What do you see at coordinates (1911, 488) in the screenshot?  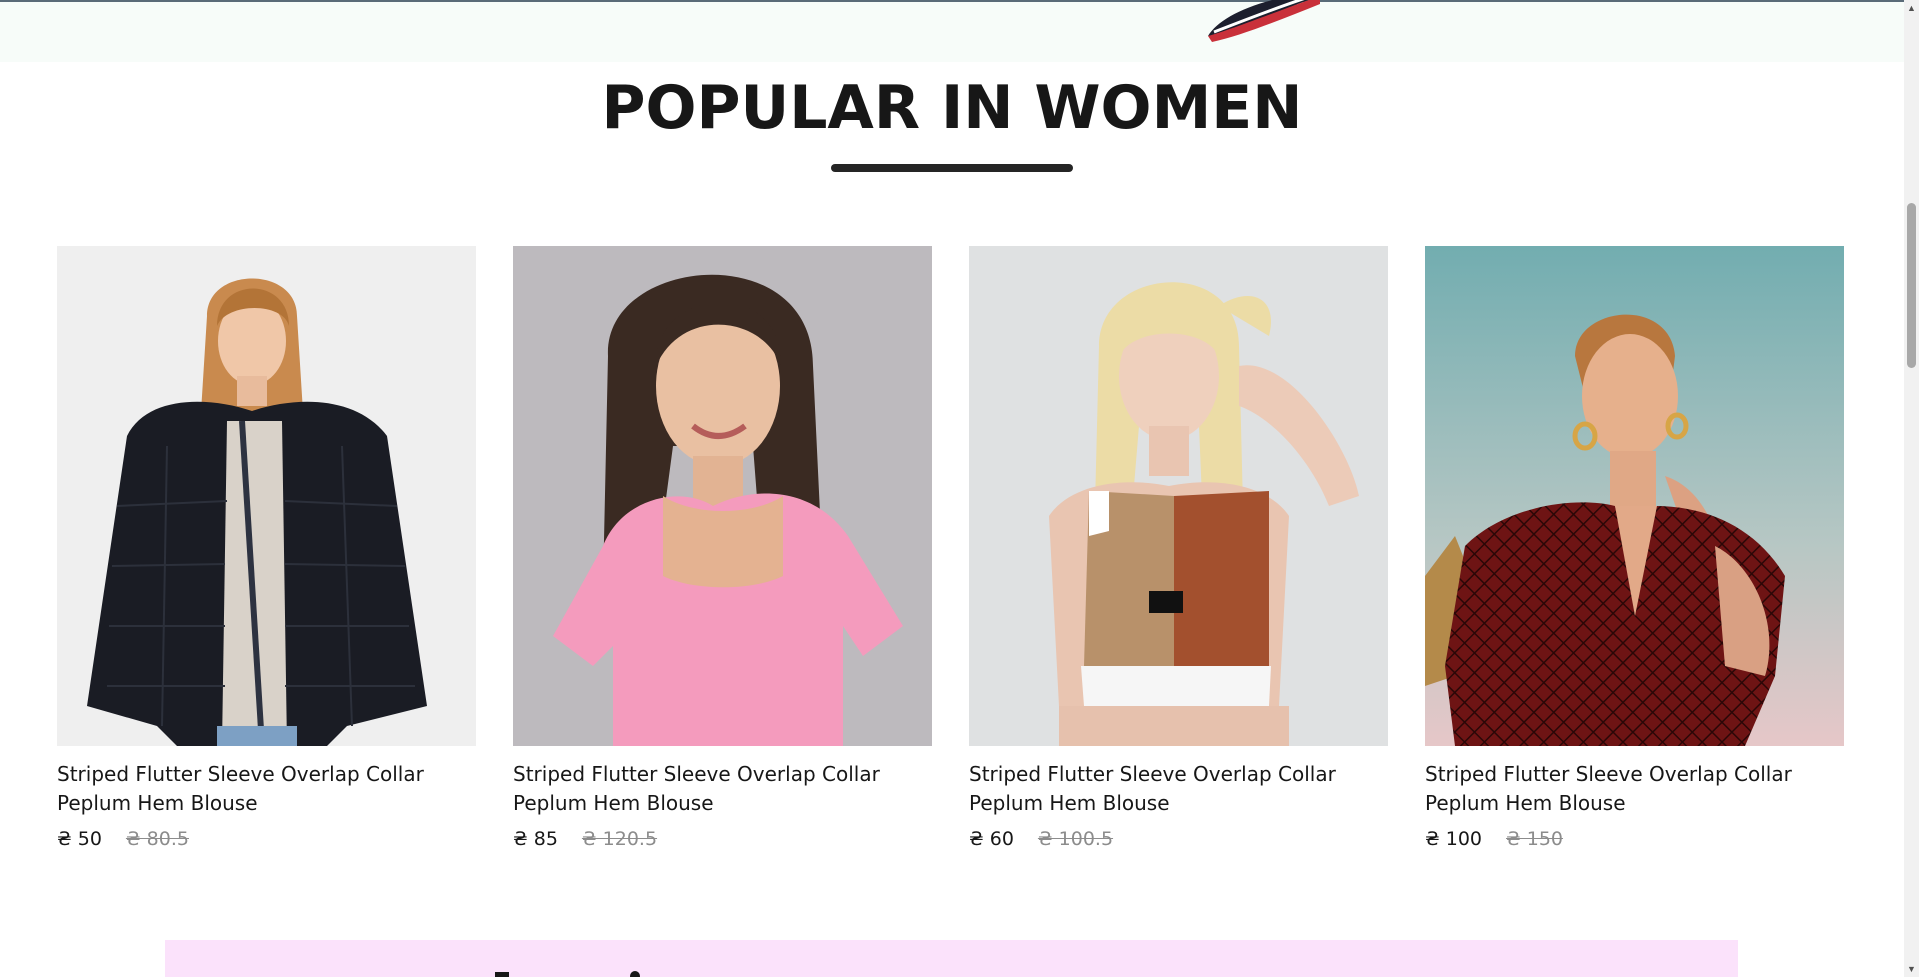 I see `vertical-scrollbar: ▲ ▼` at bounding box center [1911, 488].